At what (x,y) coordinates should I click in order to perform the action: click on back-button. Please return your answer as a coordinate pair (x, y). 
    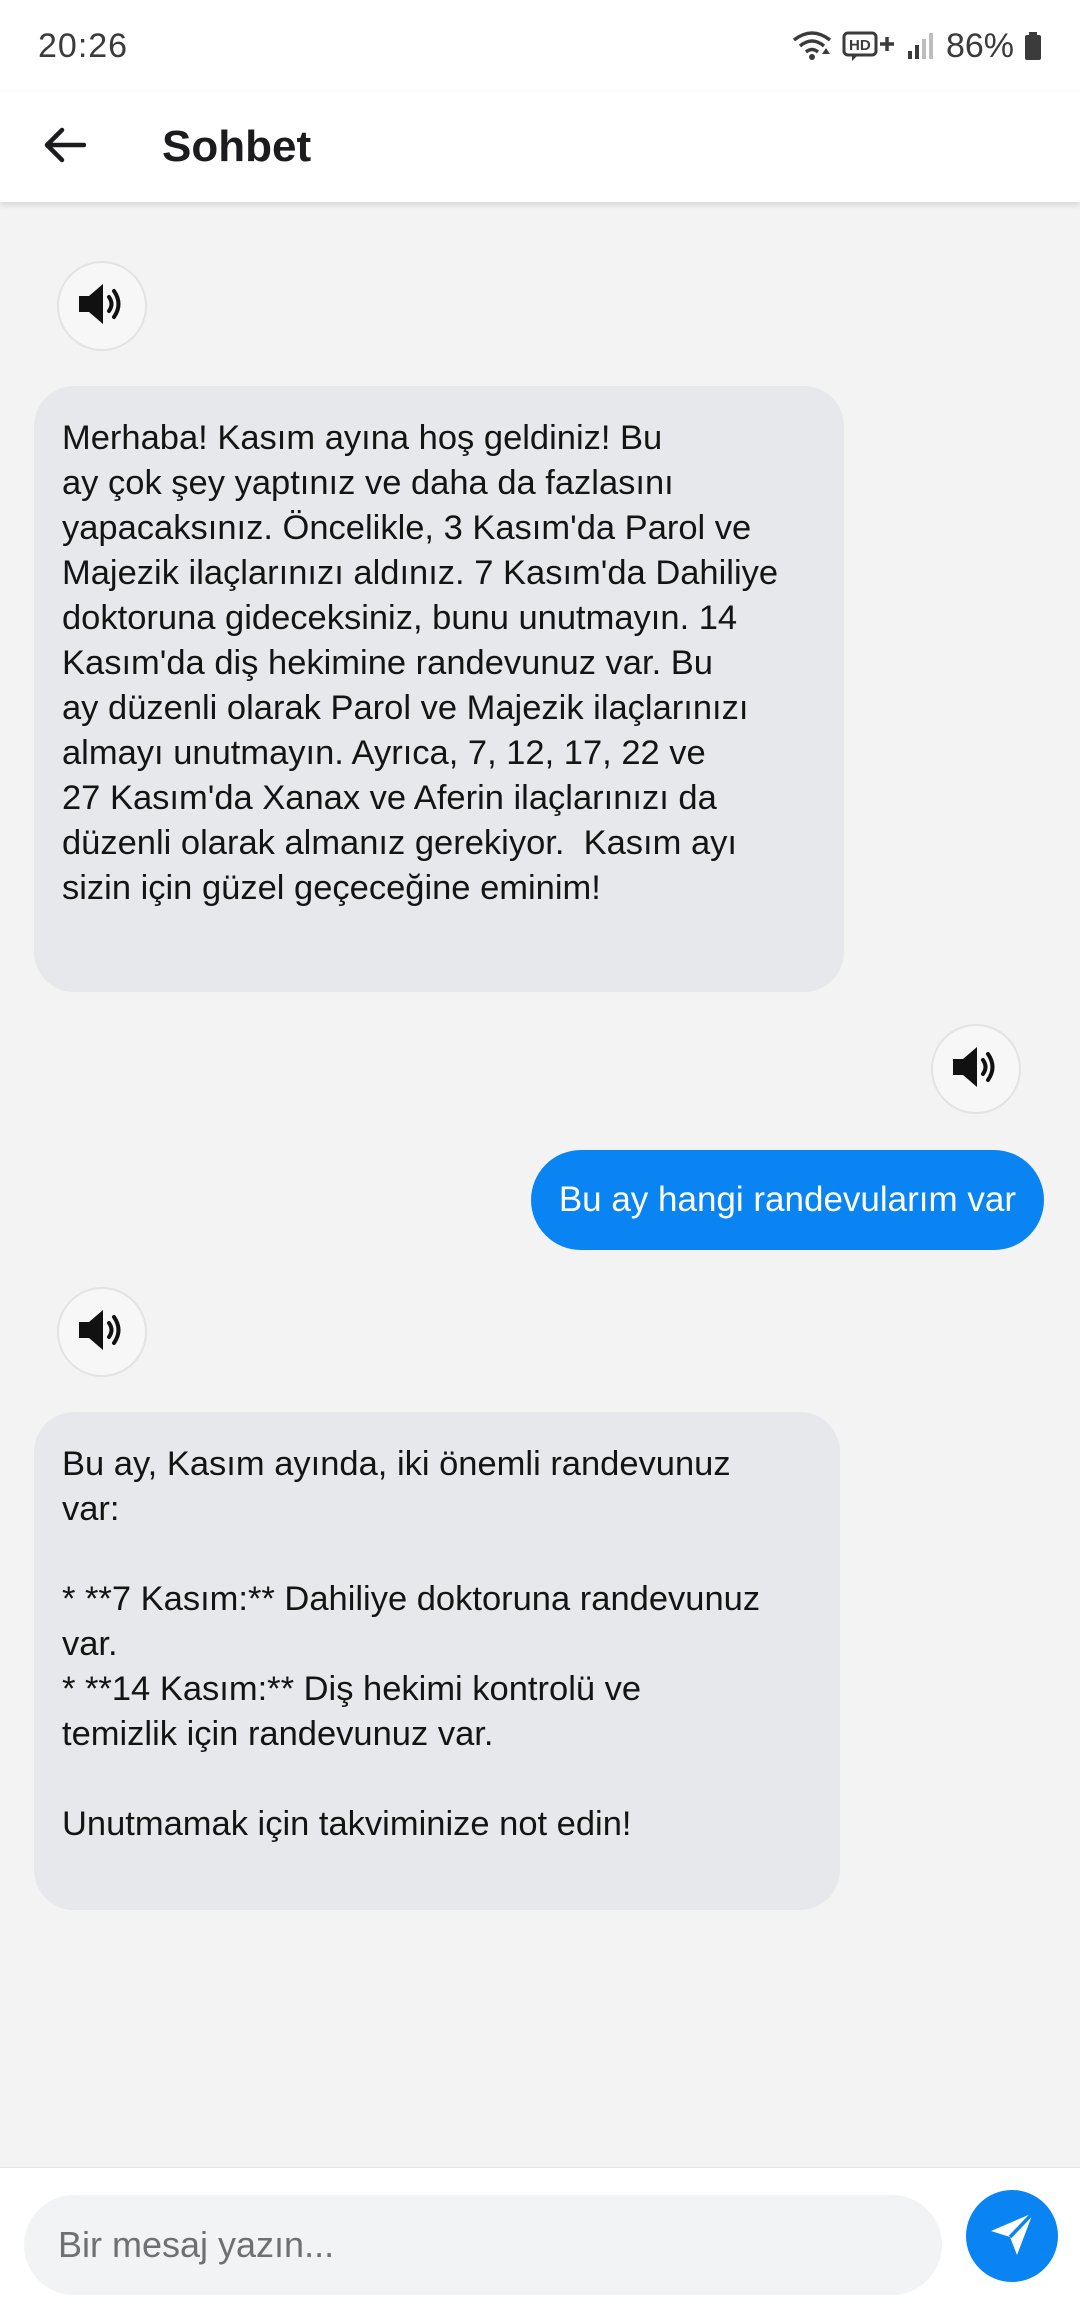
    Looking at the image, I should click on (64, 147).